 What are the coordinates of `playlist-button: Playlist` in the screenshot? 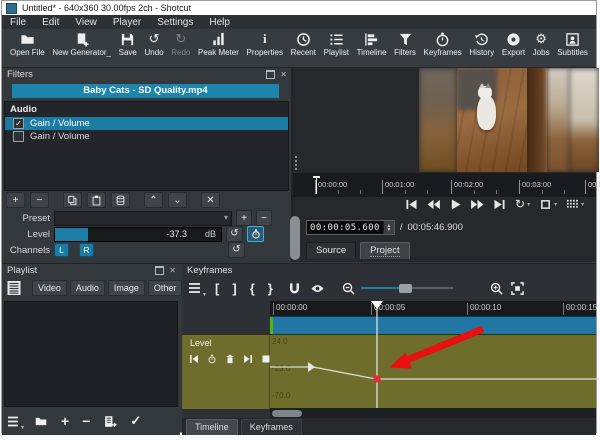 It's located at (336, 44).